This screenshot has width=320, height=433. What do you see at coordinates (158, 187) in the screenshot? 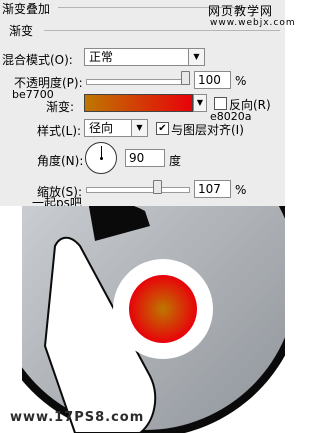
I see `scale-slider-thumb` at bounding box center [158, 187].